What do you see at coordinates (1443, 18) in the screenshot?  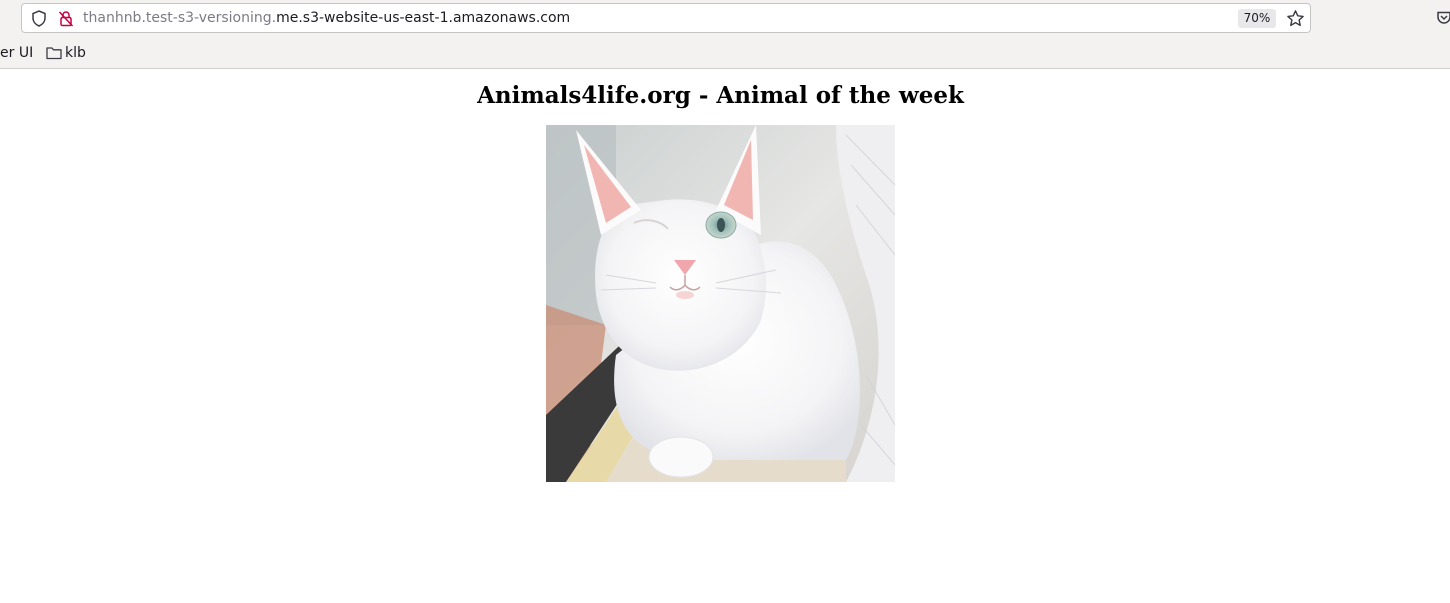 I see `pocket-icon` at bounding box center [1443, 18].